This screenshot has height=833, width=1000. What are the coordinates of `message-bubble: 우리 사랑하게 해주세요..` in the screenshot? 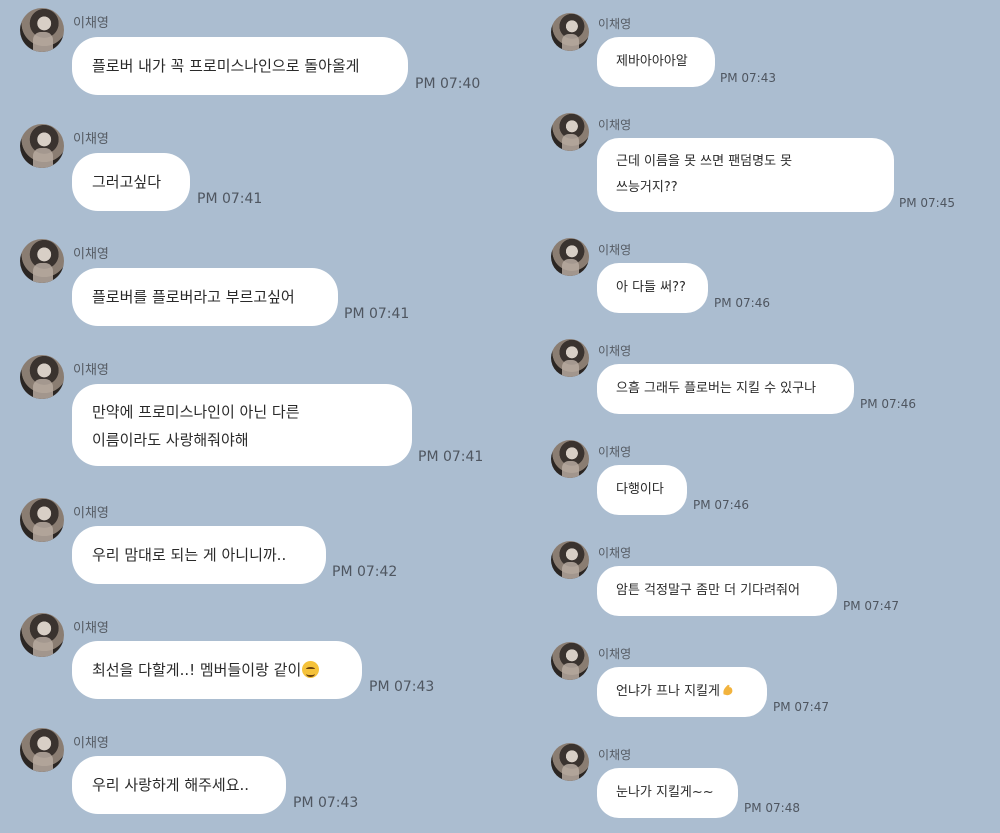 It's located at (179, 785).